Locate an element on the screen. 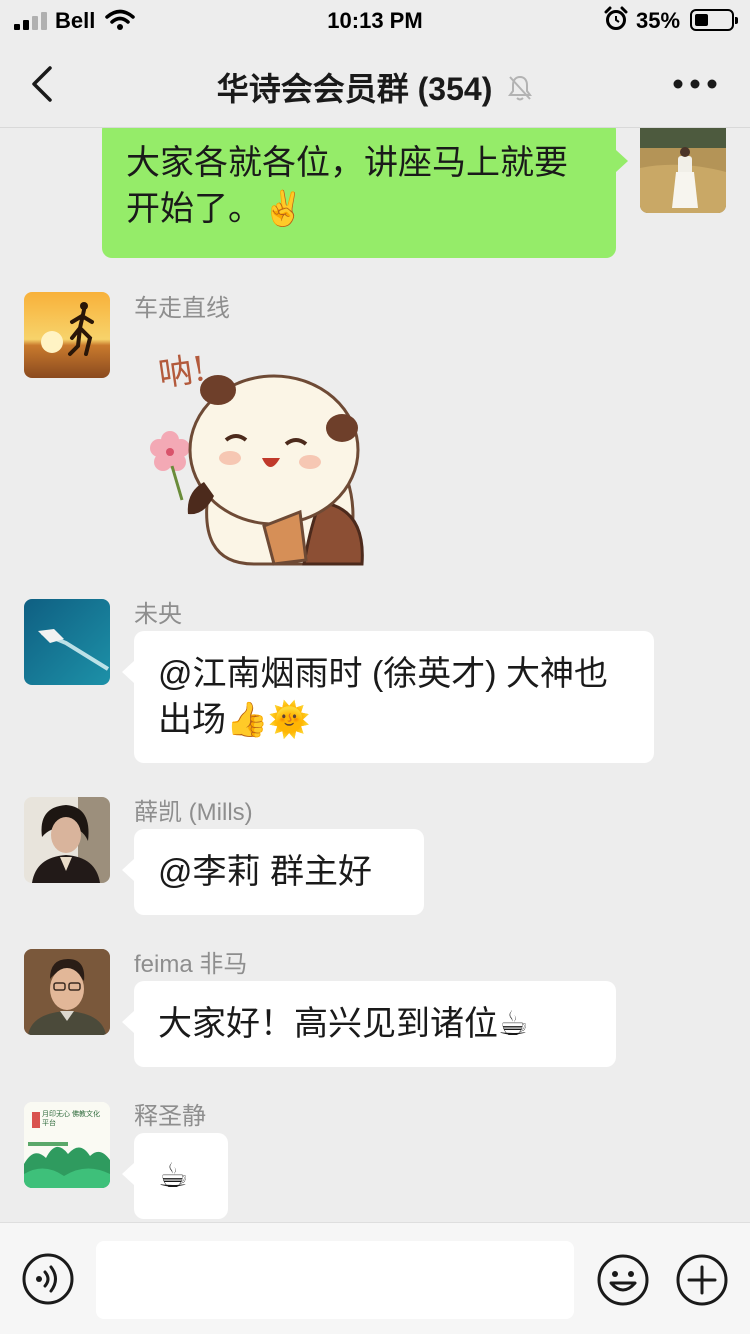 The width and height of the screenshot is (750, 1334). chat-title: 华诗会会员群 (354) is located at coordinates (375, 87).